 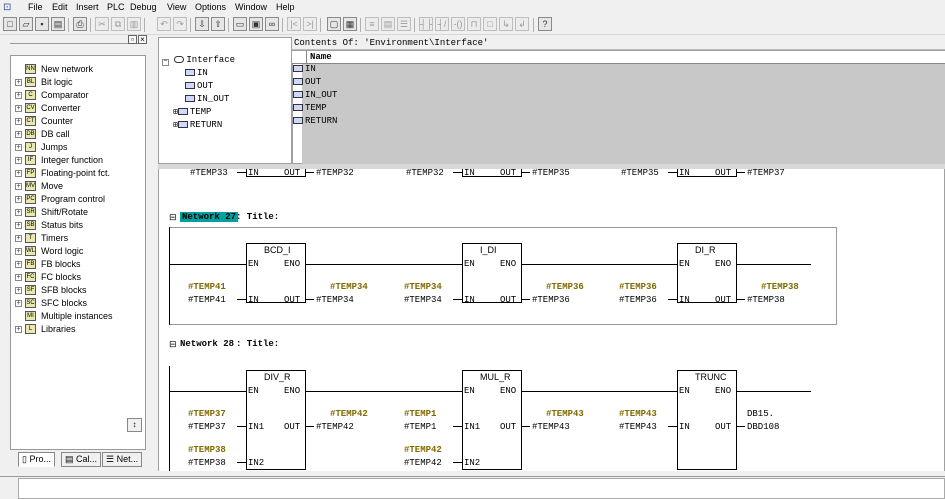 What do you see at coordinates (77, 264) in the screenshot?
I see `catalog-item-fb-blocks: + FB FB blocks` at bounding box center [77, 264].